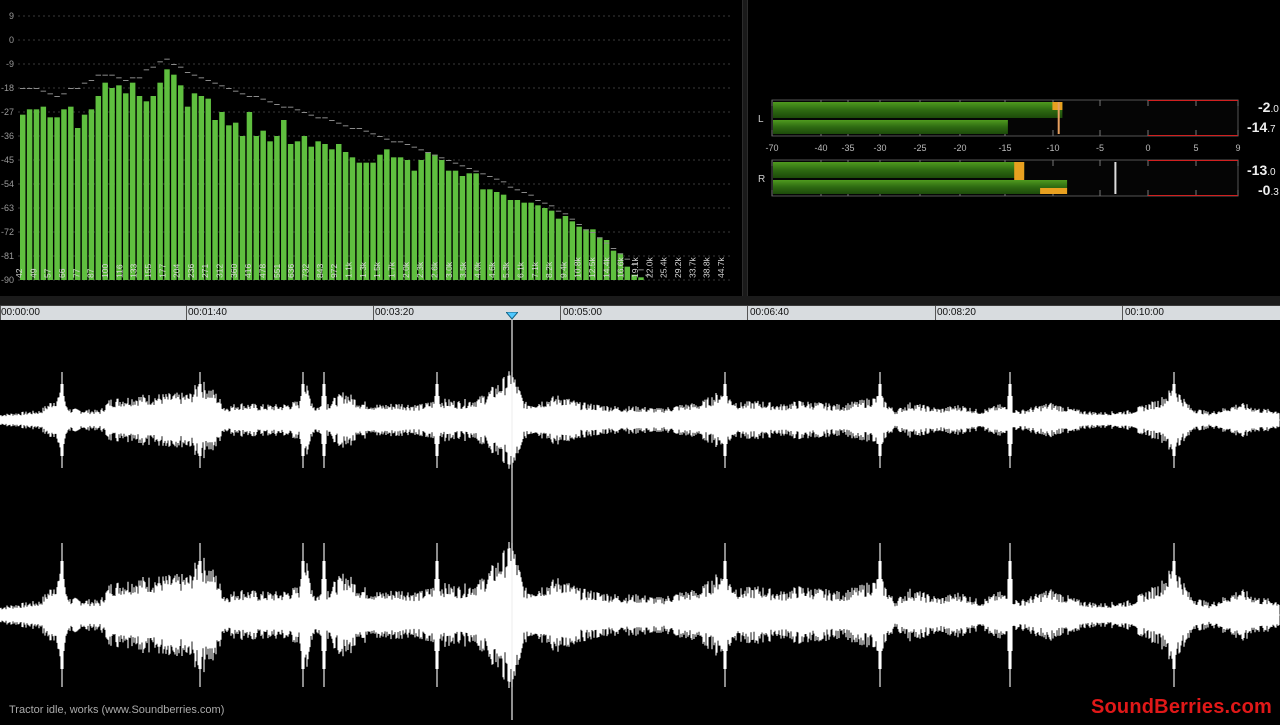 This screenshot has height=725, width=1280. I want to click on spectrum-freq-label: 551, so click(277, 271).